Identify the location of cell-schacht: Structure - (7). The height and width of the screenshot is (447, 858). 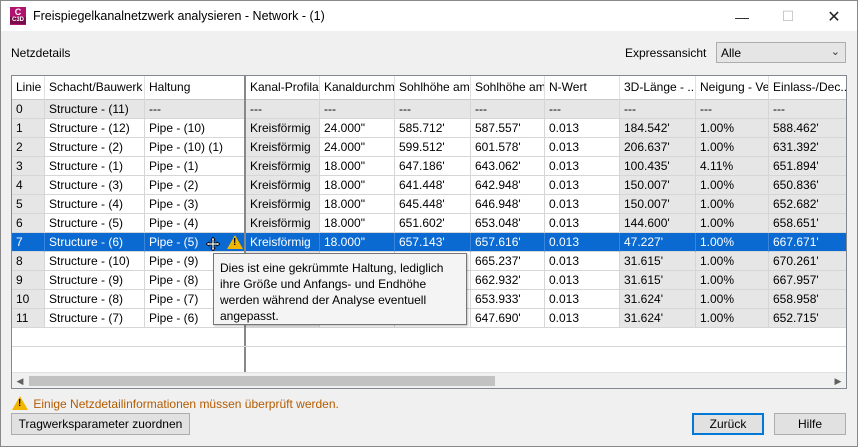
(95, 318).